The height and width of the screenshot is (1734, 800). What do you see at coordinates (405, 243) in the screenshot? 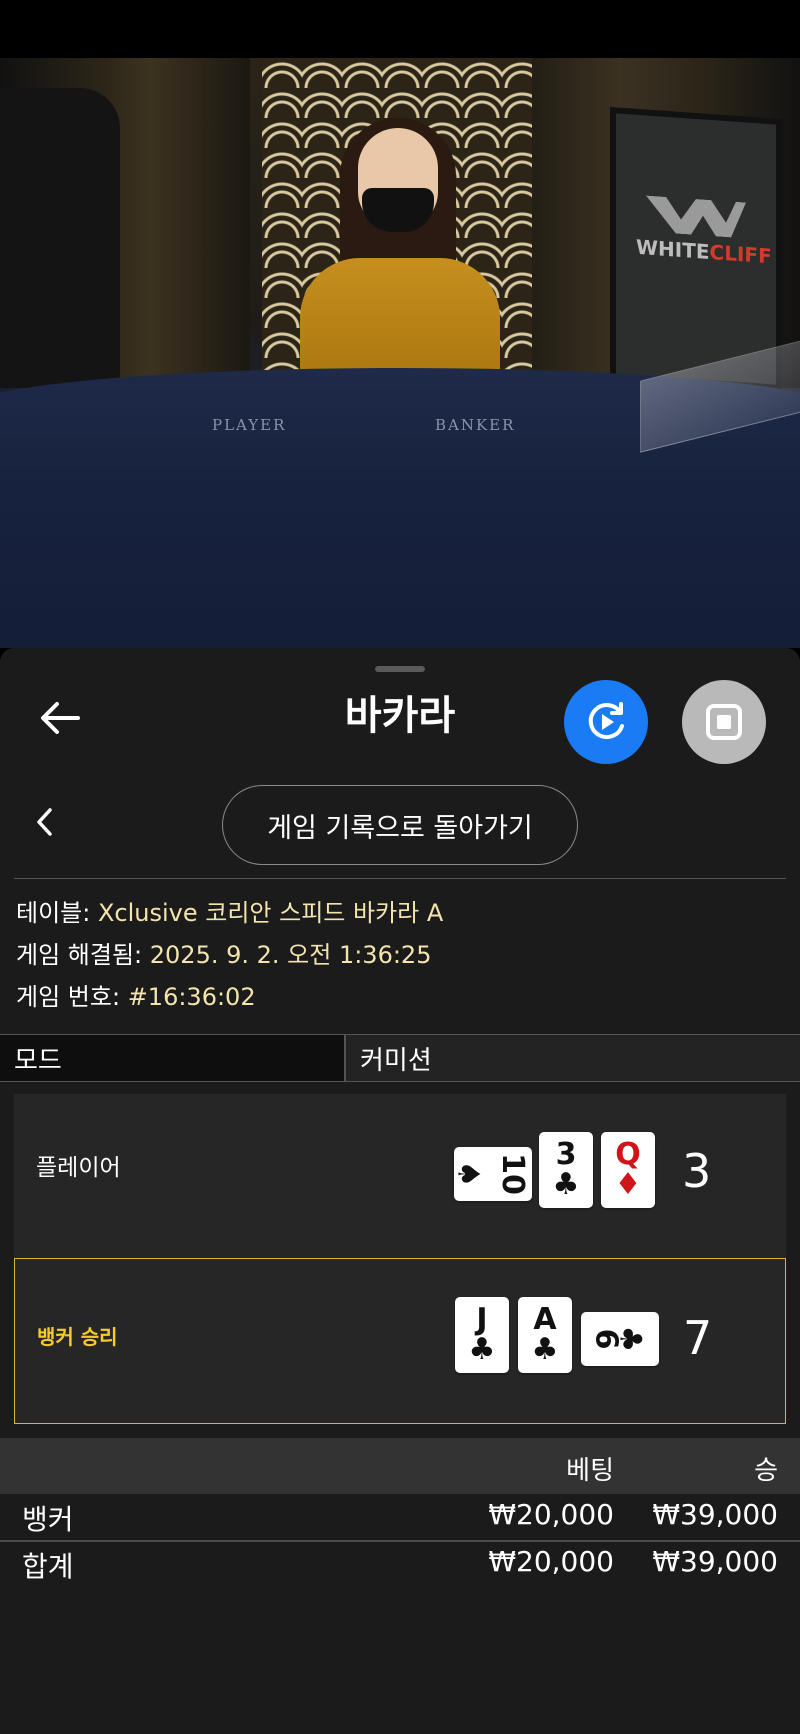
I see `dealer` at bounding box center [405, 243].